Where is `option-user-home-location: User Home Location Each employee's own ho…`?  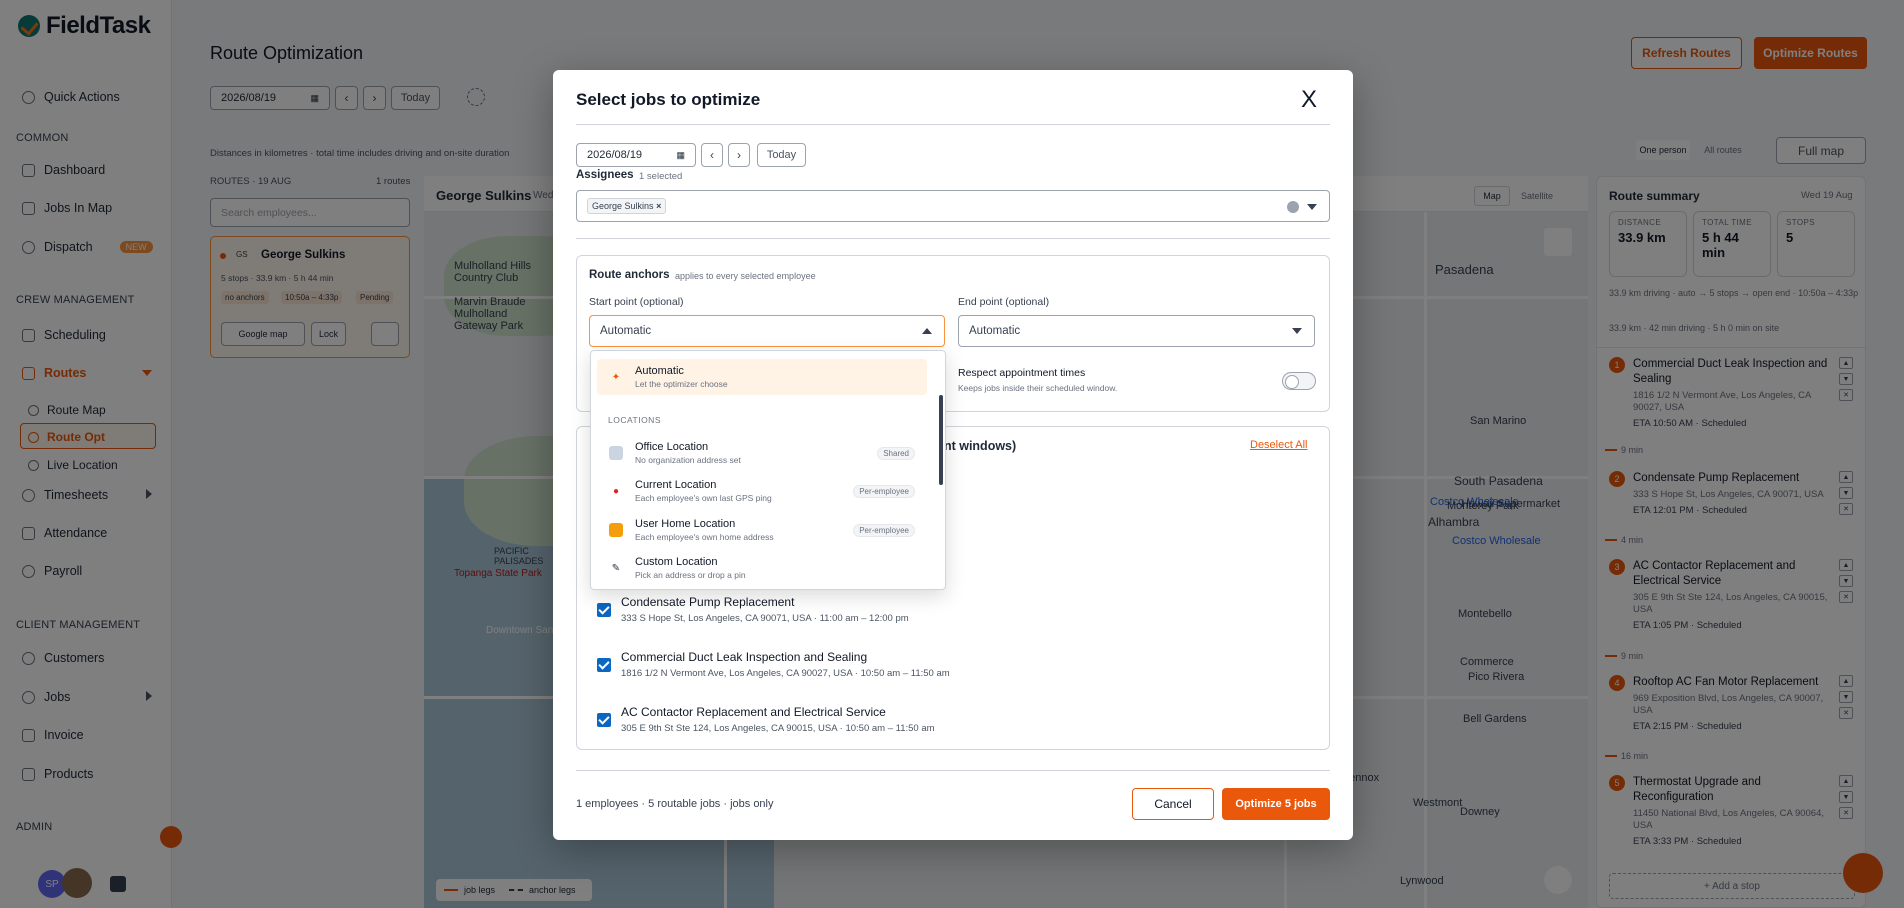
option-user-home-location: User Home Location Each employee's own ho… is located at coordinates (762, 530).